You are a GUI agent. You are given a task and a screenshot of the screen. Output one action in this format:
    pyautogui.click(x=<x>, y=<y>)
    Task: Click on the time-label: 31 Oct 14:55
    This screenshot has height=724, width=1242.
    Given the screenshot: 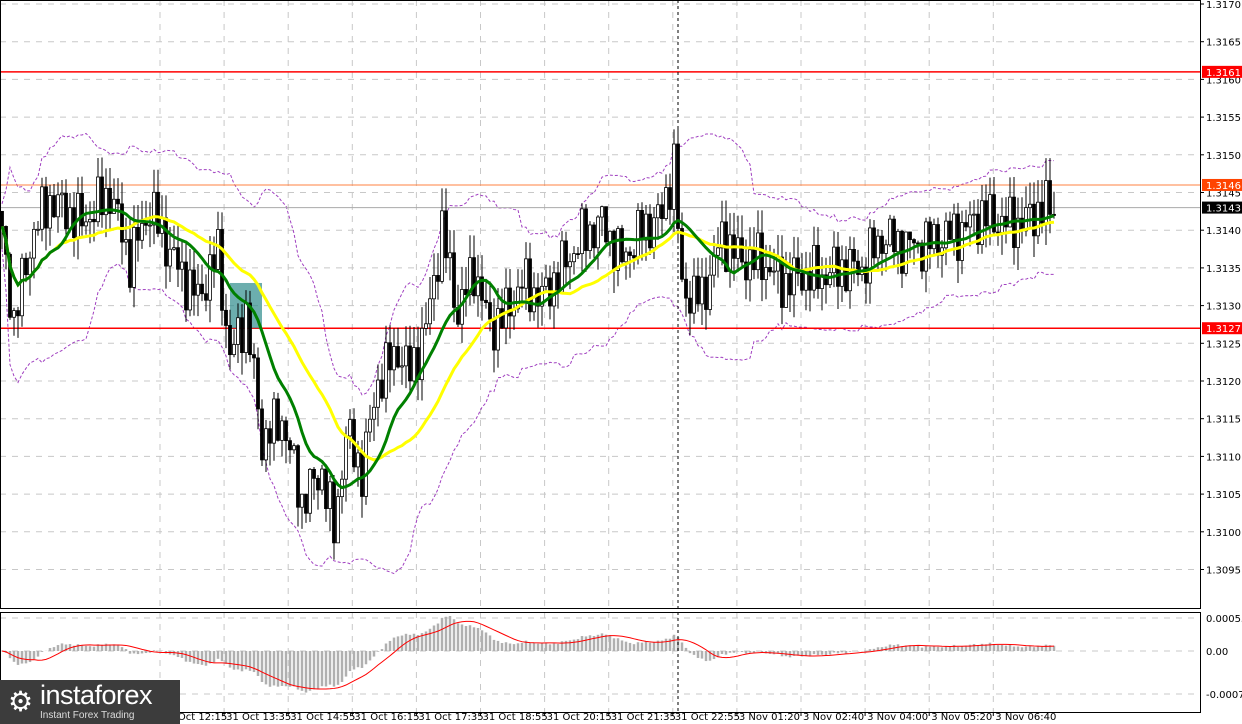 What is the action you would take?
    pyautogui.click(x=322, y=717)
    